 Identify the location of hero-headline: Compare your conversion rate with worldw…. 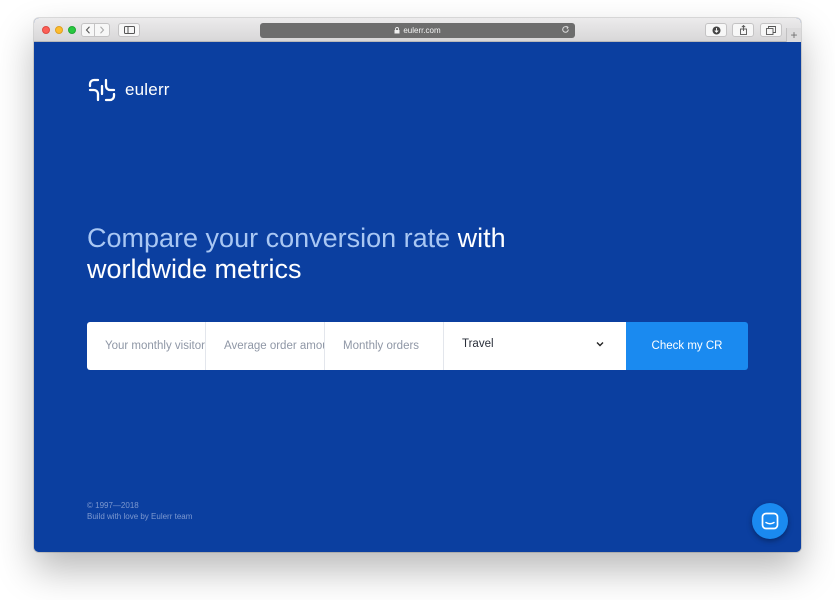
(347, 254).